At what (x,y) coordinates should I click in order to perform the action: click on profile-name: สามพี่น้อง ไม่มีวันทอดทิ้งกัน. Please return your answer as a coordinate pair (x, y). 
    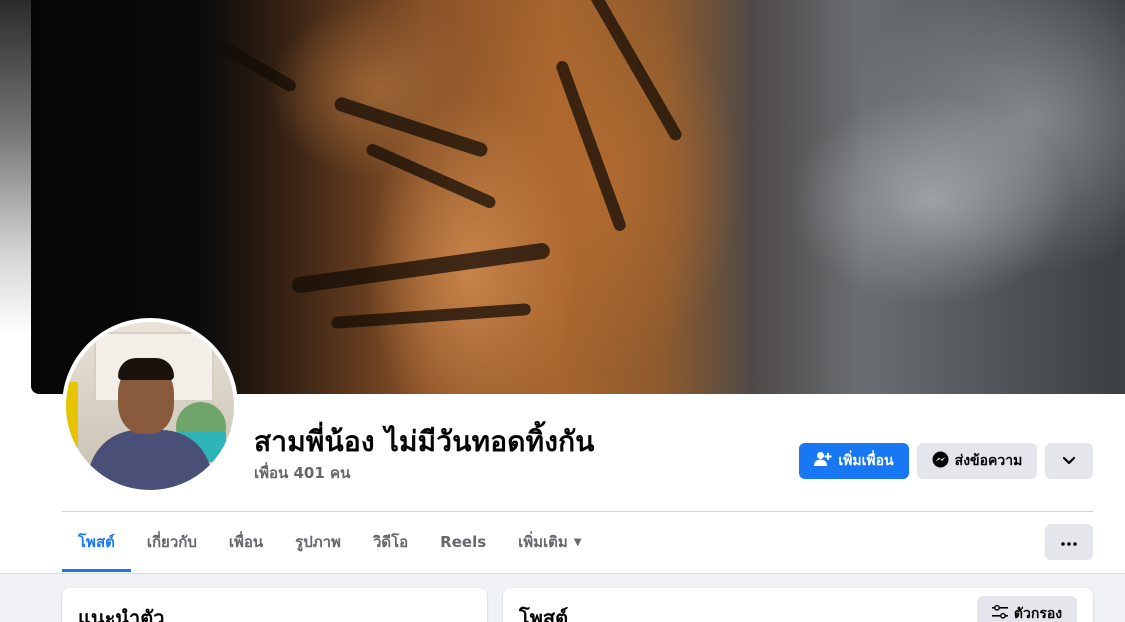
    Looking at the image, I should click on (424, 441).